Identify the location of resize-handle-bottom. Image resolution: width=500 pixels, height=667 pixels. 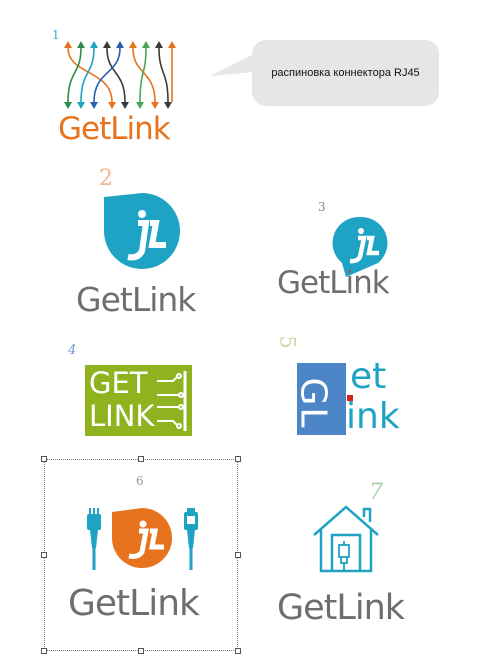
(141, 651).